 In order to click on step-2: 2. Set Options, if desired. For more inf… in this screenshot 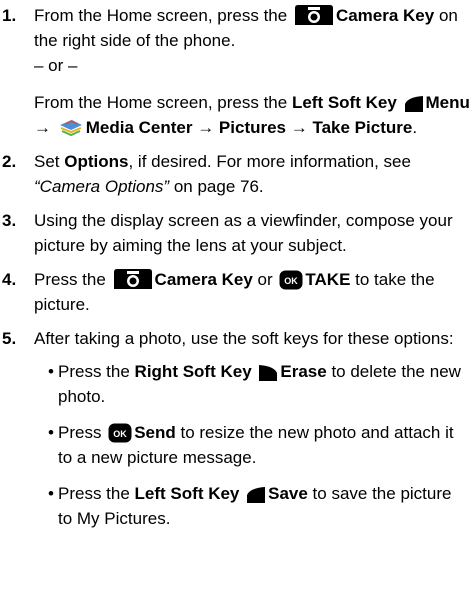, I will do `click(235, 174)`.